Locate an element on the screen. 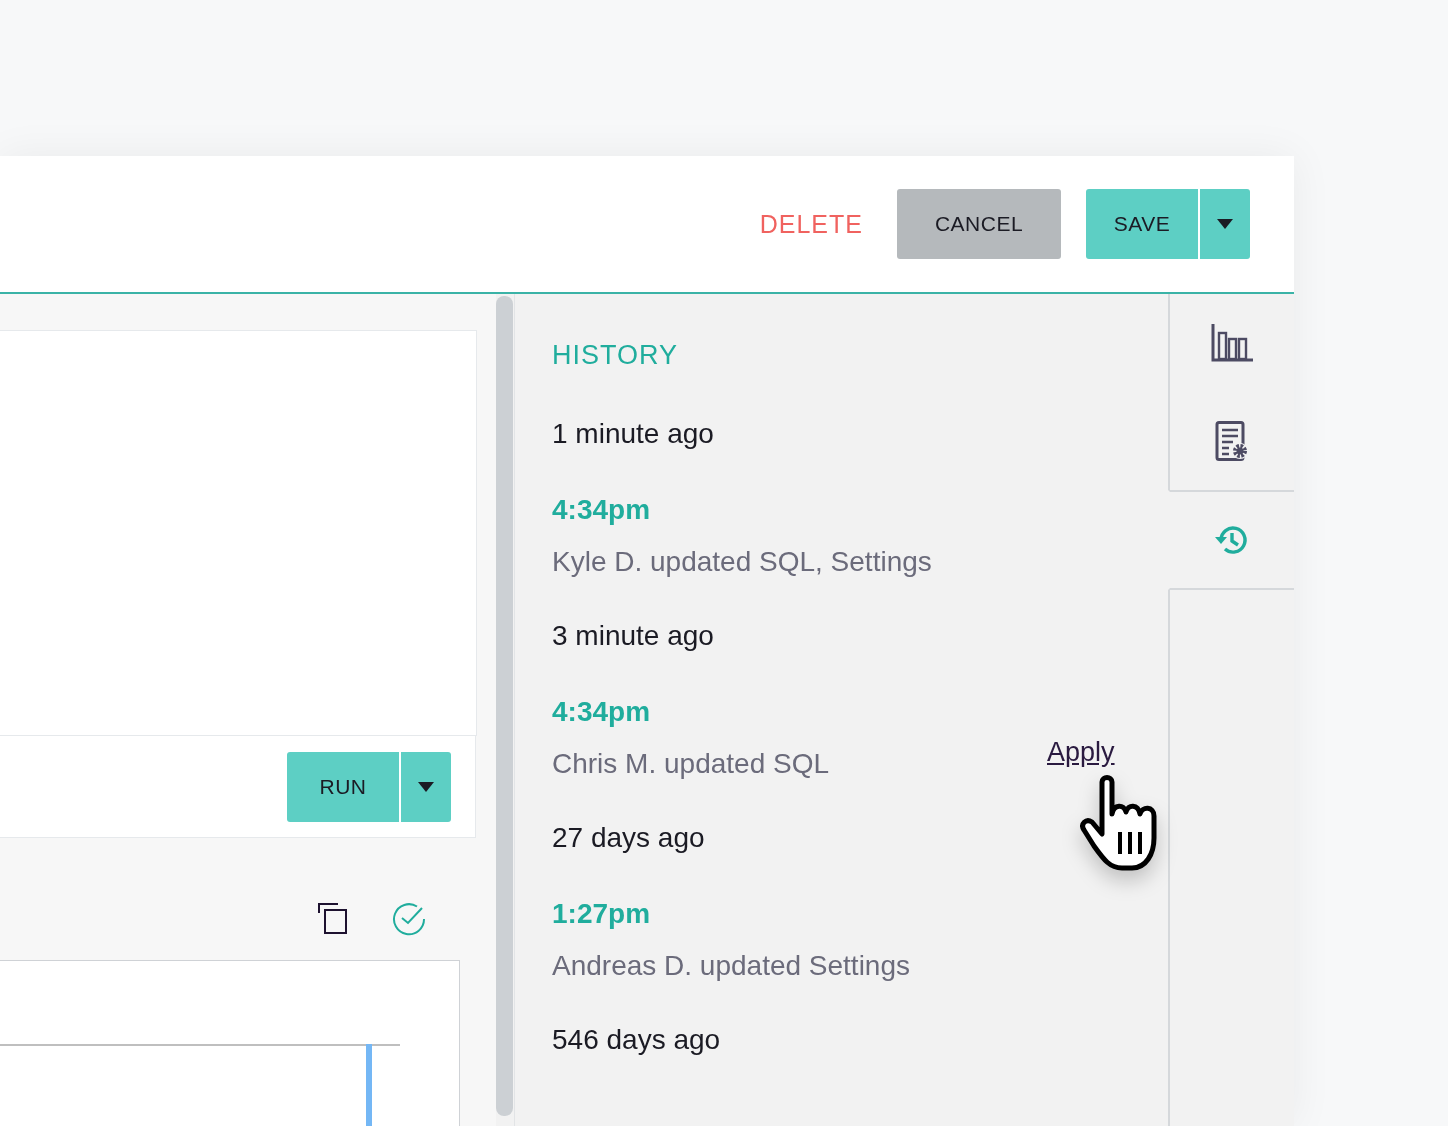 This screenshot has width=1448, height=1126. save-menu-button is located at coordinates (1225, 224).